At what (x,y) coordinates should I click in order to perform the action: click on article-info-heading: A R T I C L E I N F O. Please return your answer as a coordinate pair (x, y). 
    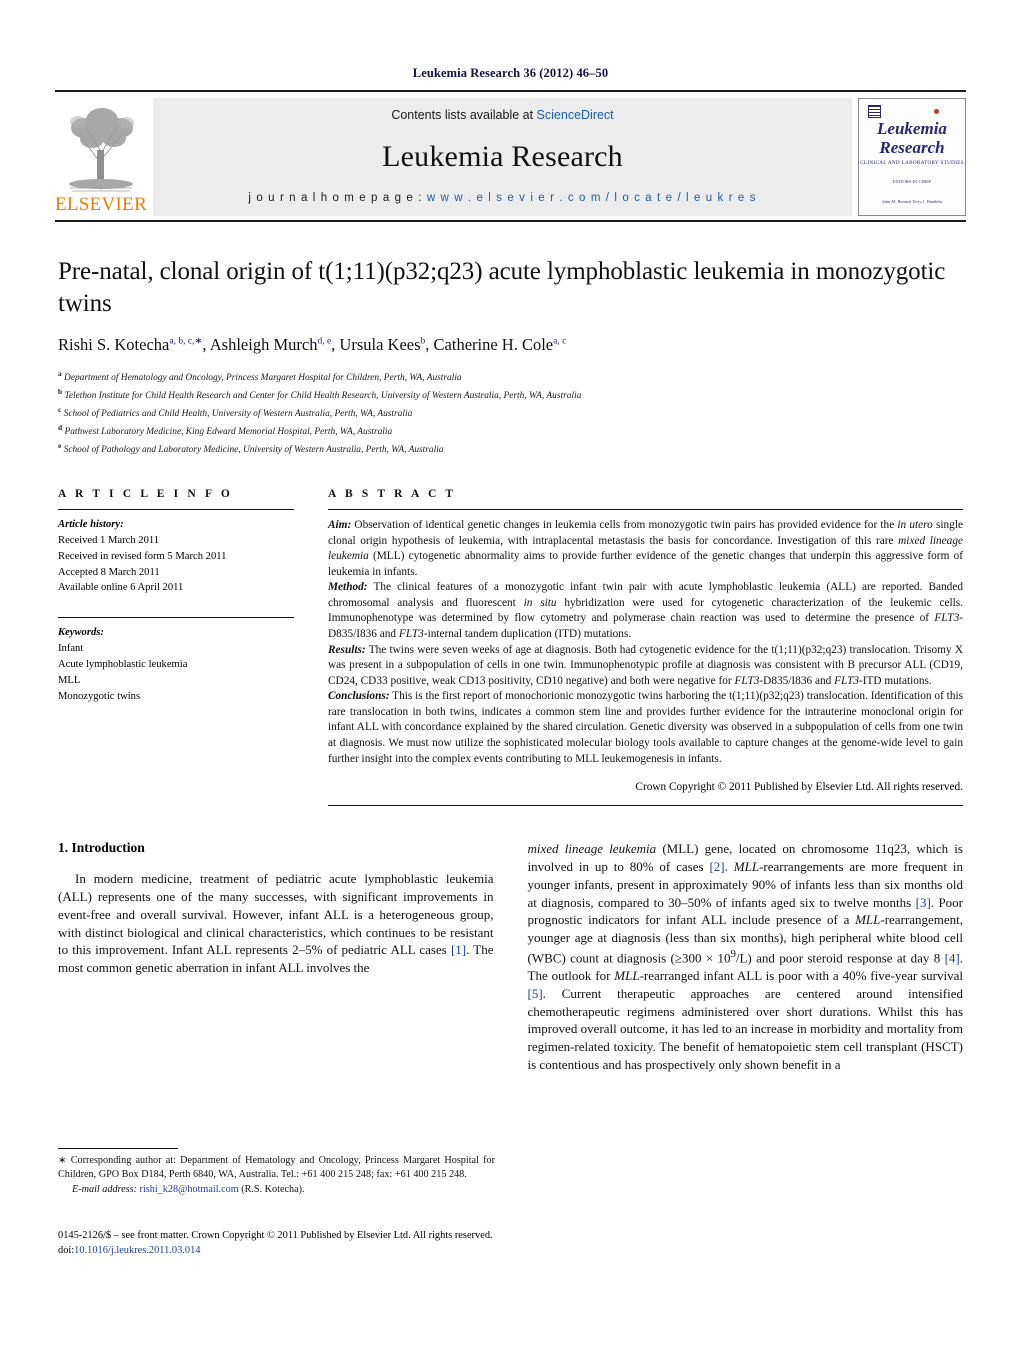
    Looking at the image, I should click on (145, 493).